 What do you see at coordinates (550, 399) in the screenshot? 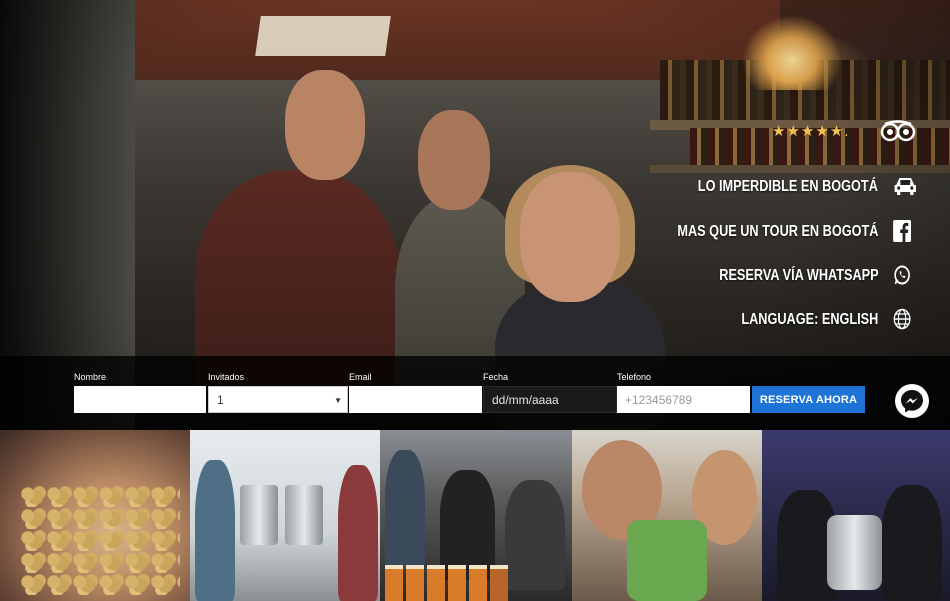
I see `date-field: dd/mm/aaaa` at bounding box center [550, 399].